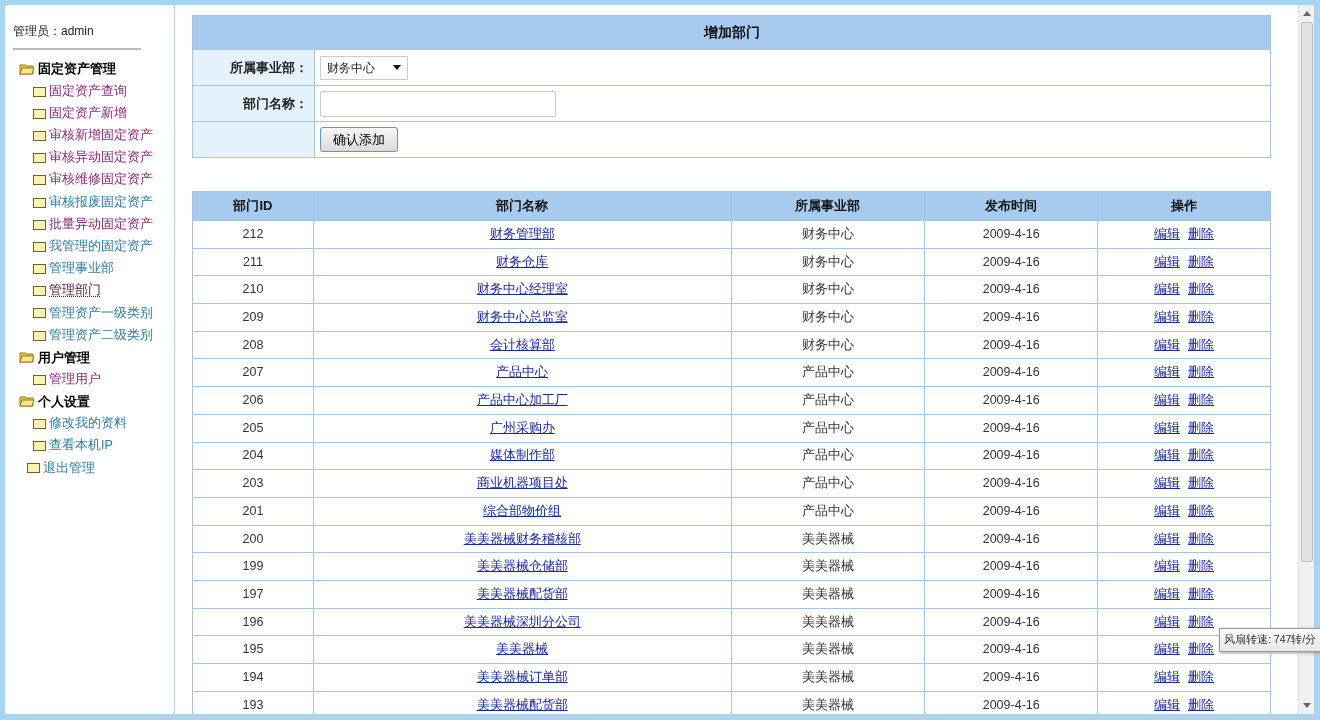 The image size is (1320, 720). Describe the element at coordinates (522, 317) in the screenshot. I see `department-link: 财务中心总监室` at that location.